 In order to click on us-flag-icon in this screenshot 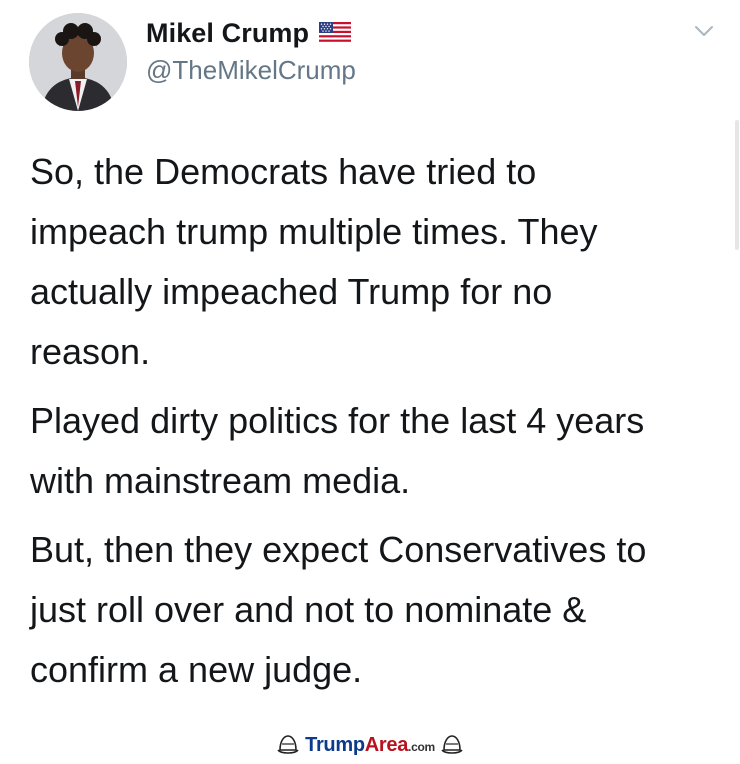, I will do `click(335, 33)`.